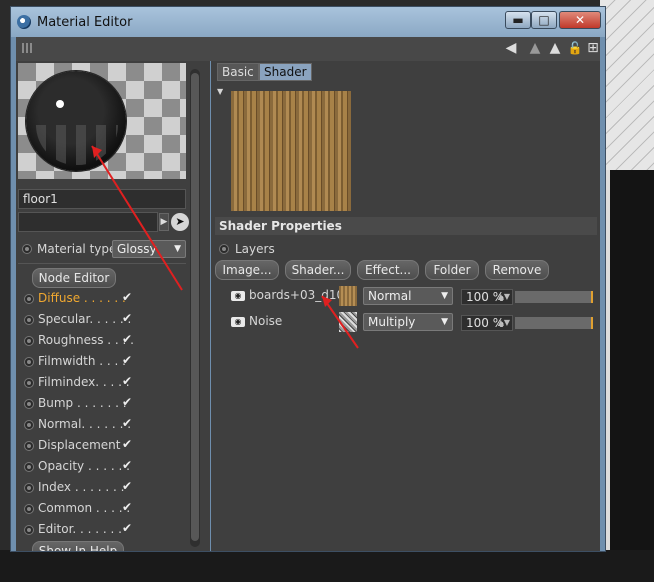  What do you see at coordinates (255, 249) in the screenshot?
I see `layers-label: Layers` at bounding box center [255, 249].